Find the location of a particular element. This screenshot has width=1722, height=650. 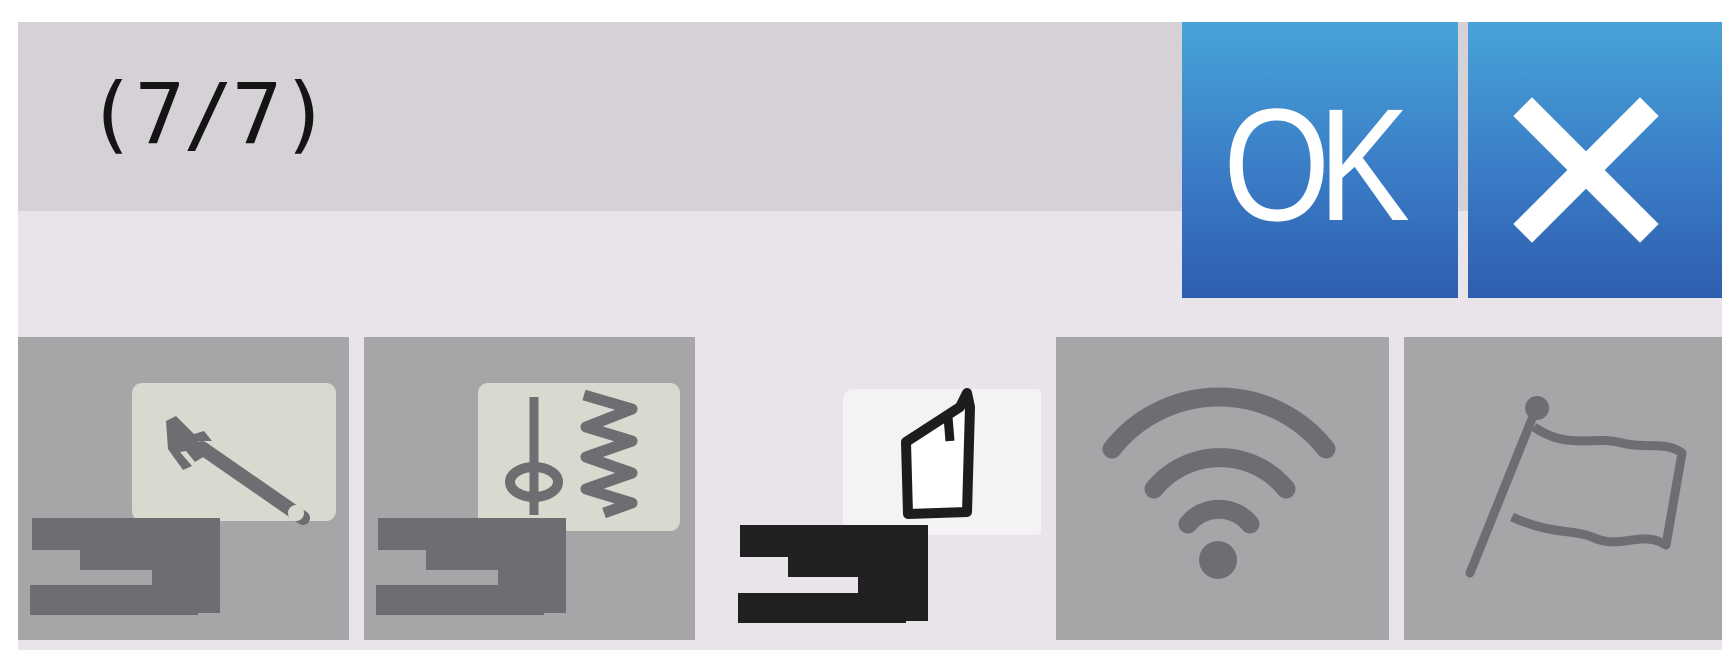

sewing-machine-needle-stitch-icon is located at coordinates (528, 499).